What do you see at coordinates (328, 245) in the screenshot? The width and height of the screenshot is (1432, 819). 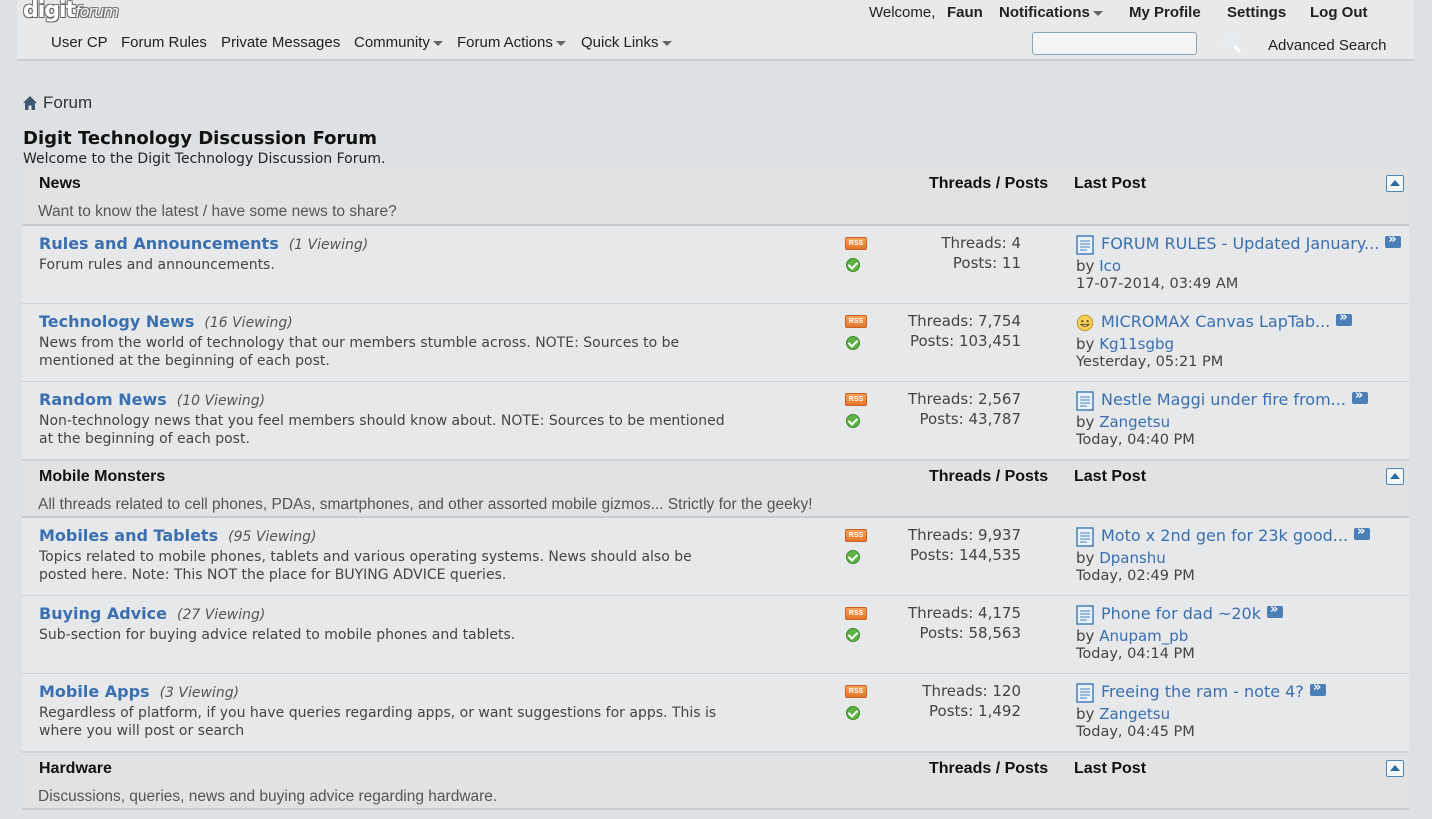 I see `viewing-count: (1 Viewing)` at bounding box center [328, 245].